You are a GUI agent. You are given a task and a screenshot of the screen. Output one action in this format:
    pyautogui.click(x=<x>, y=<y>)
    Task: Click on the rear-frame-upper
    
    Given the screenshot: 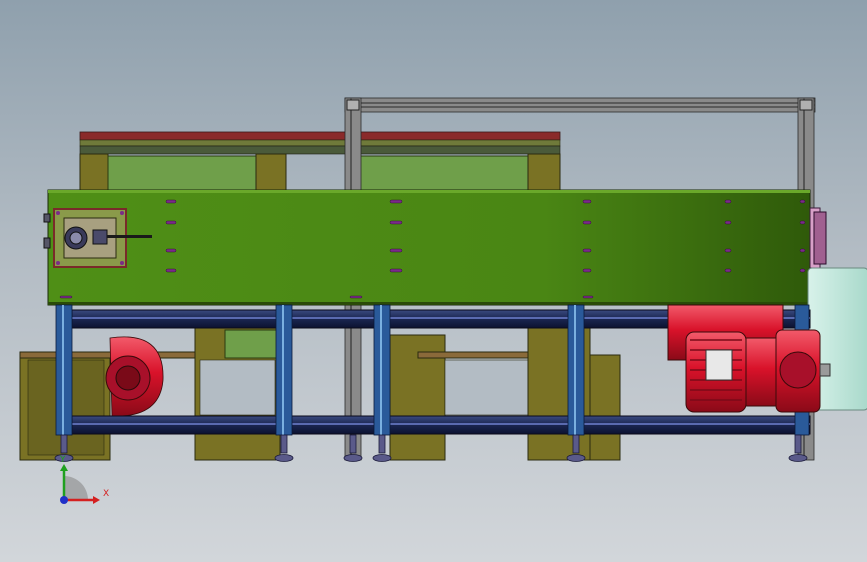 What is the action you would take?
    pyautogui.click(x=320, y=161)
    